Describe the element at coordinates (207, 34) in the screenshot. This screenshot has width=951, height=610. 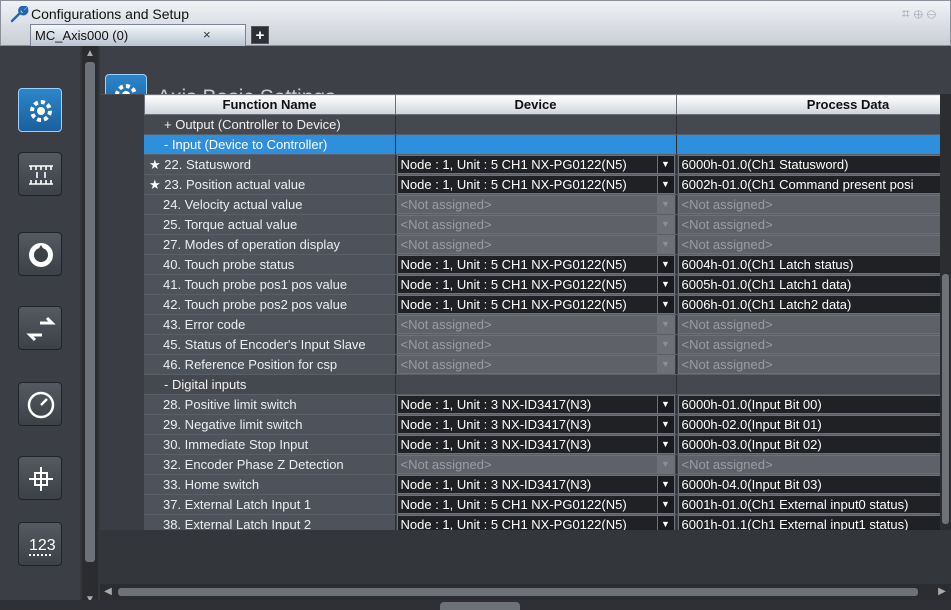
I see `tab-close-icon: ×` at that location.